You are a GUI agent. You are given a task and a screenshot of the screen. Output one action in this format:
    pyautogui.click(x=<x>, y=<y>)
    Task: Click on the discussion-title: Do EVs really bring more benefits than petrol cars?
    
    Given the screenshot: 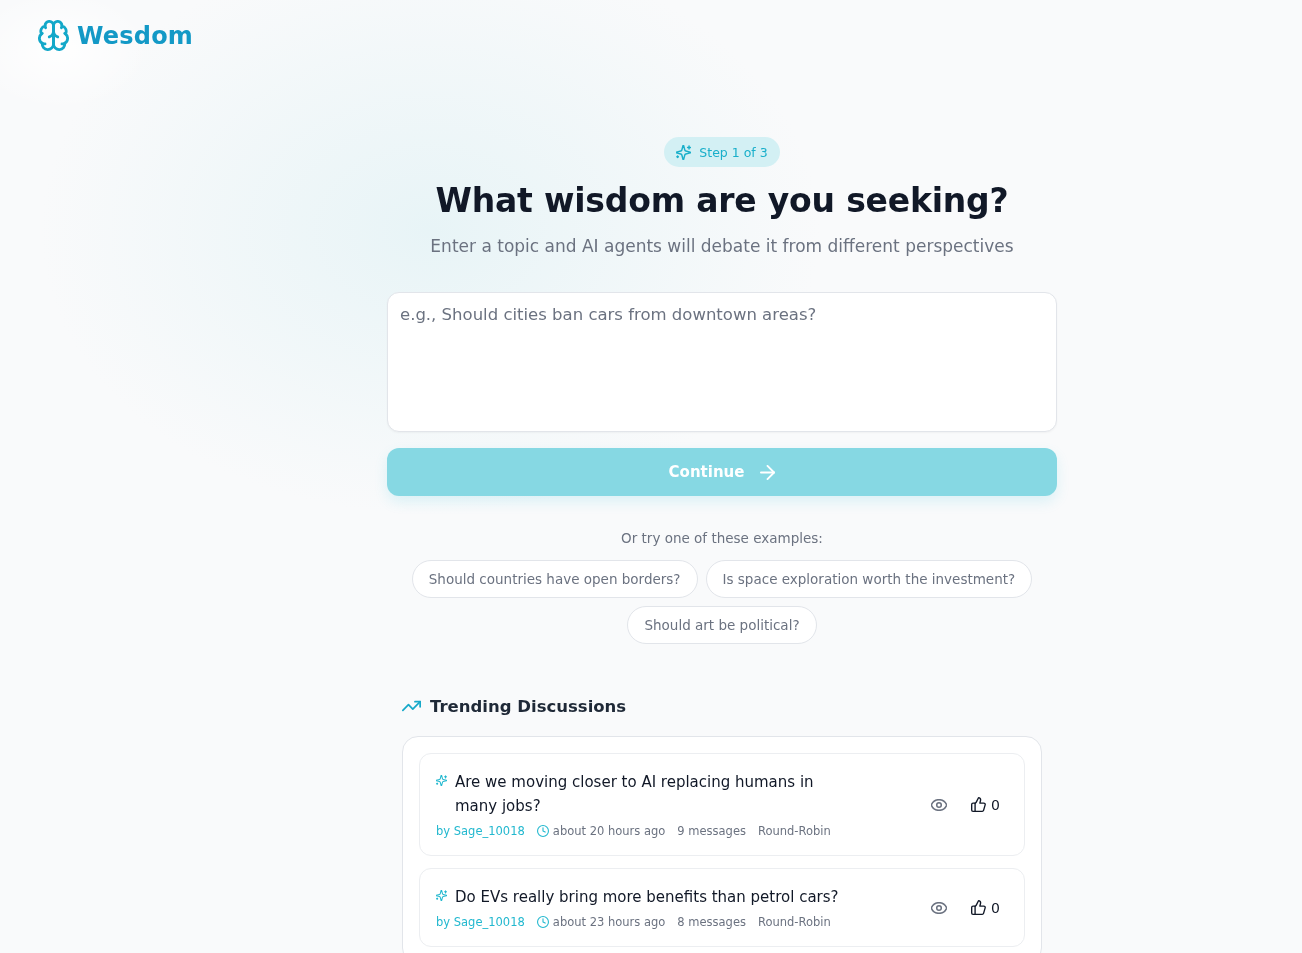 What is the action you would take?
    pyautogui.click(x=647, y=897)
    